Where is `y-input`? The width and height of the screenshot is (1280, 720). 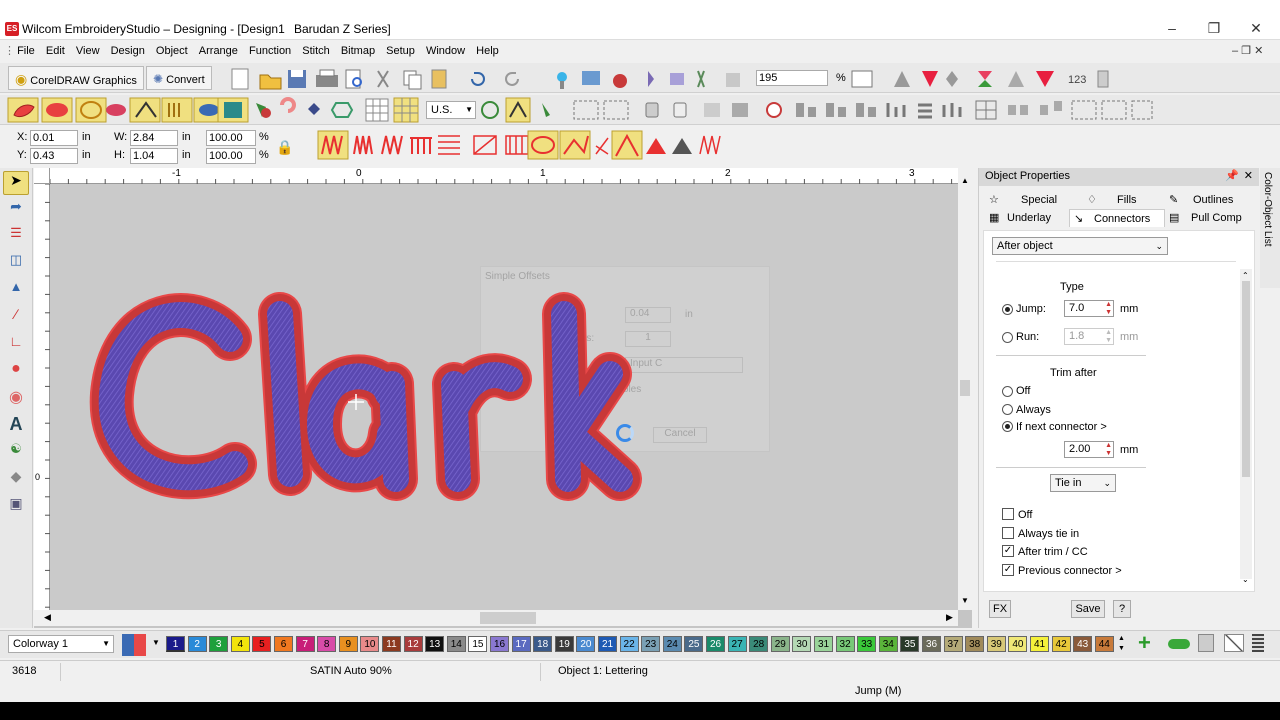
y-input is located at coordinates (54, 156).